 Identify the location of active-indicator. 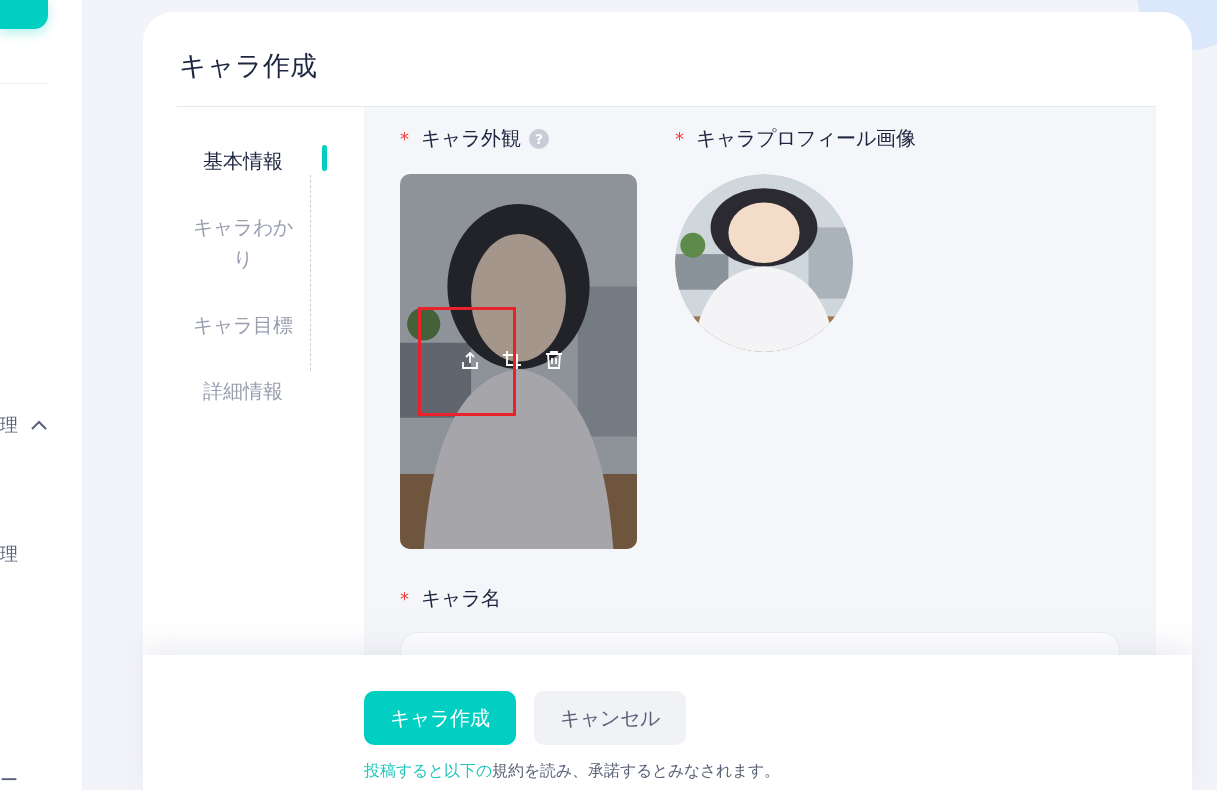
(324, 158).